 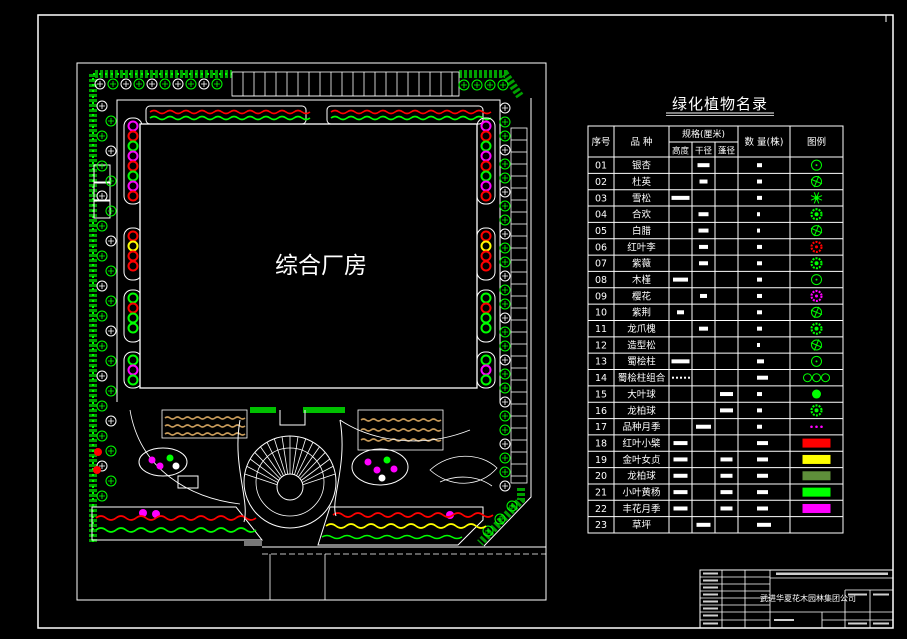 What do you see at coordinates (642, 296) in the screenshot?
I see `row-species: 樱花` at bounding box center [642, 296].